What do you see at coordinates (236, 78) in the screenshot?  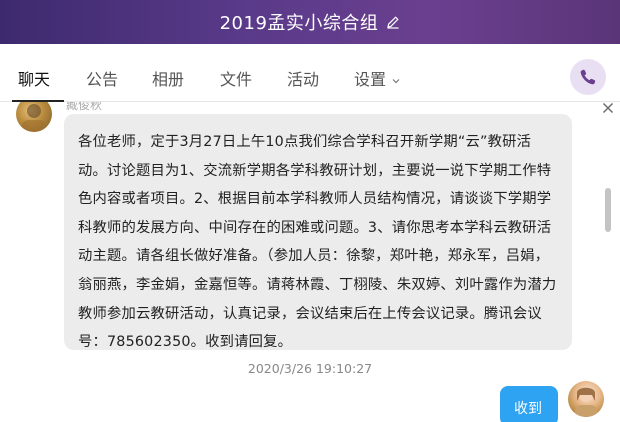 I see `tab-files: 文件` at bounding box center [236, 78].